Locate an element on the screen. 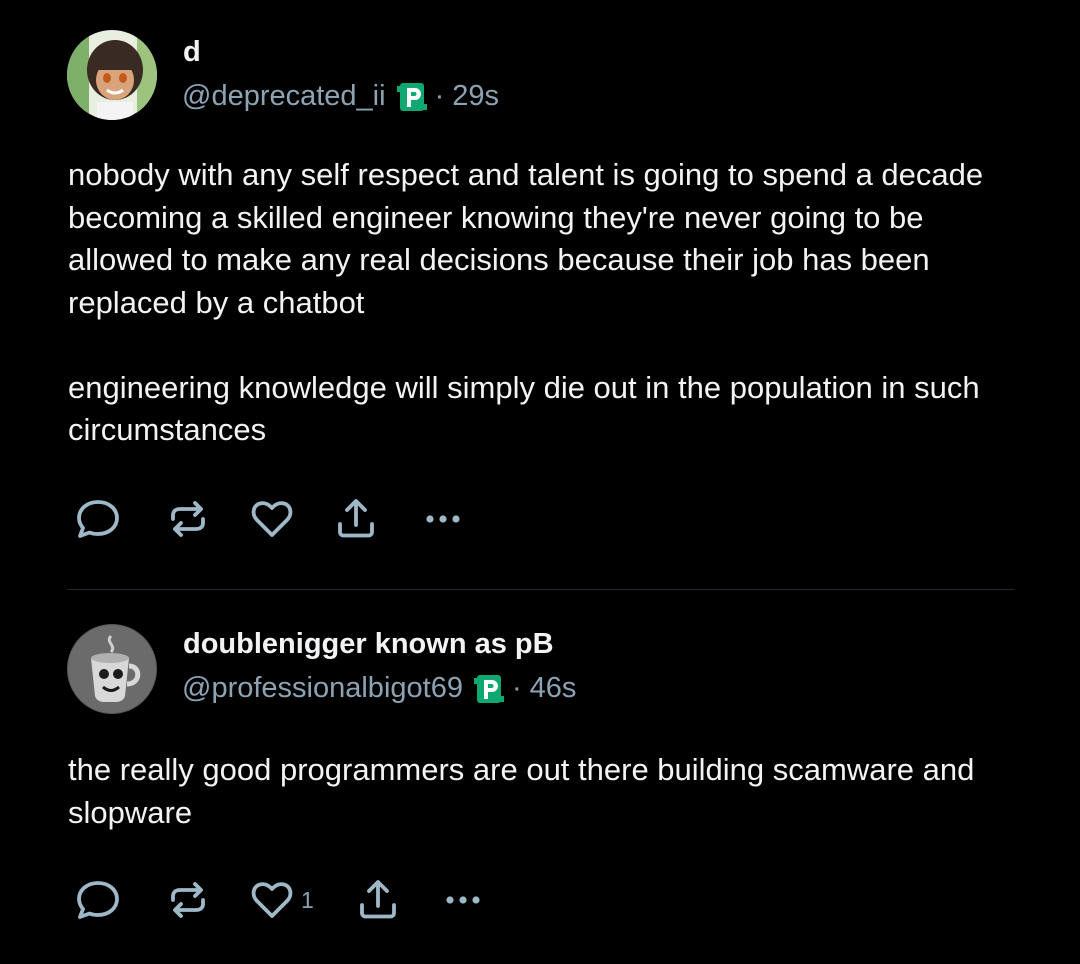  display-name: d is located at coordinates (192, 52).